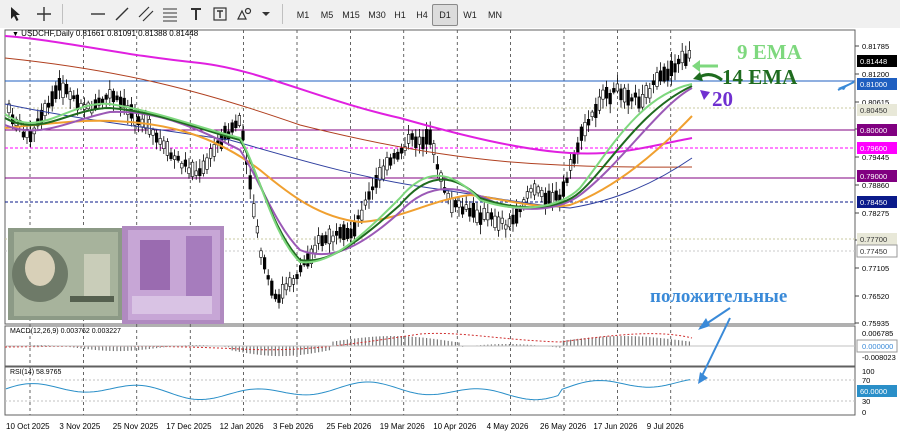  Describe the element at coordinates (47, 33) in the screenshot. I see `symbol-timeframe: USDCHF,Daily` at that location.